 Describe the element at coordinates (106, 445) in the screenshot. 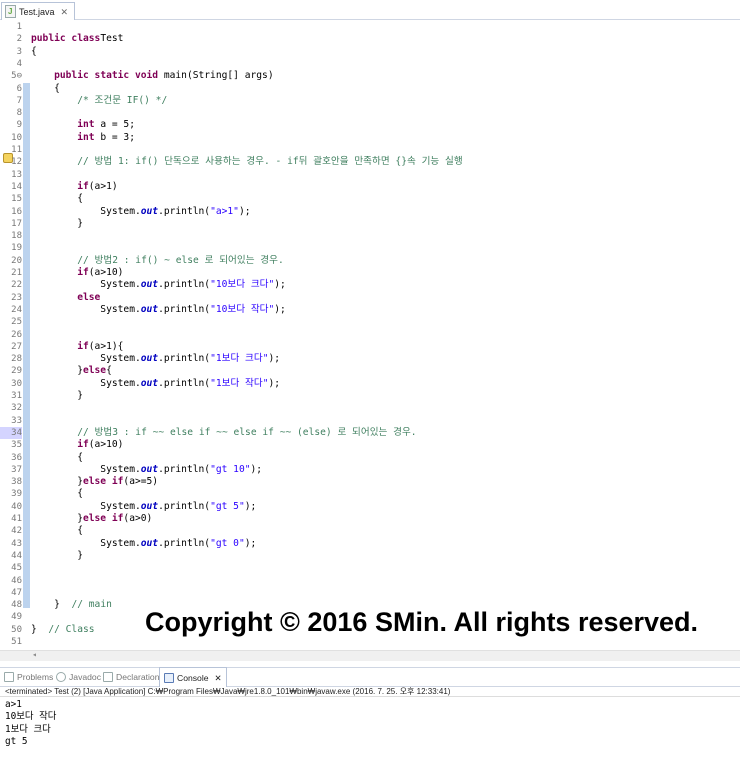

I see `code-token: (a>10)` at that location.